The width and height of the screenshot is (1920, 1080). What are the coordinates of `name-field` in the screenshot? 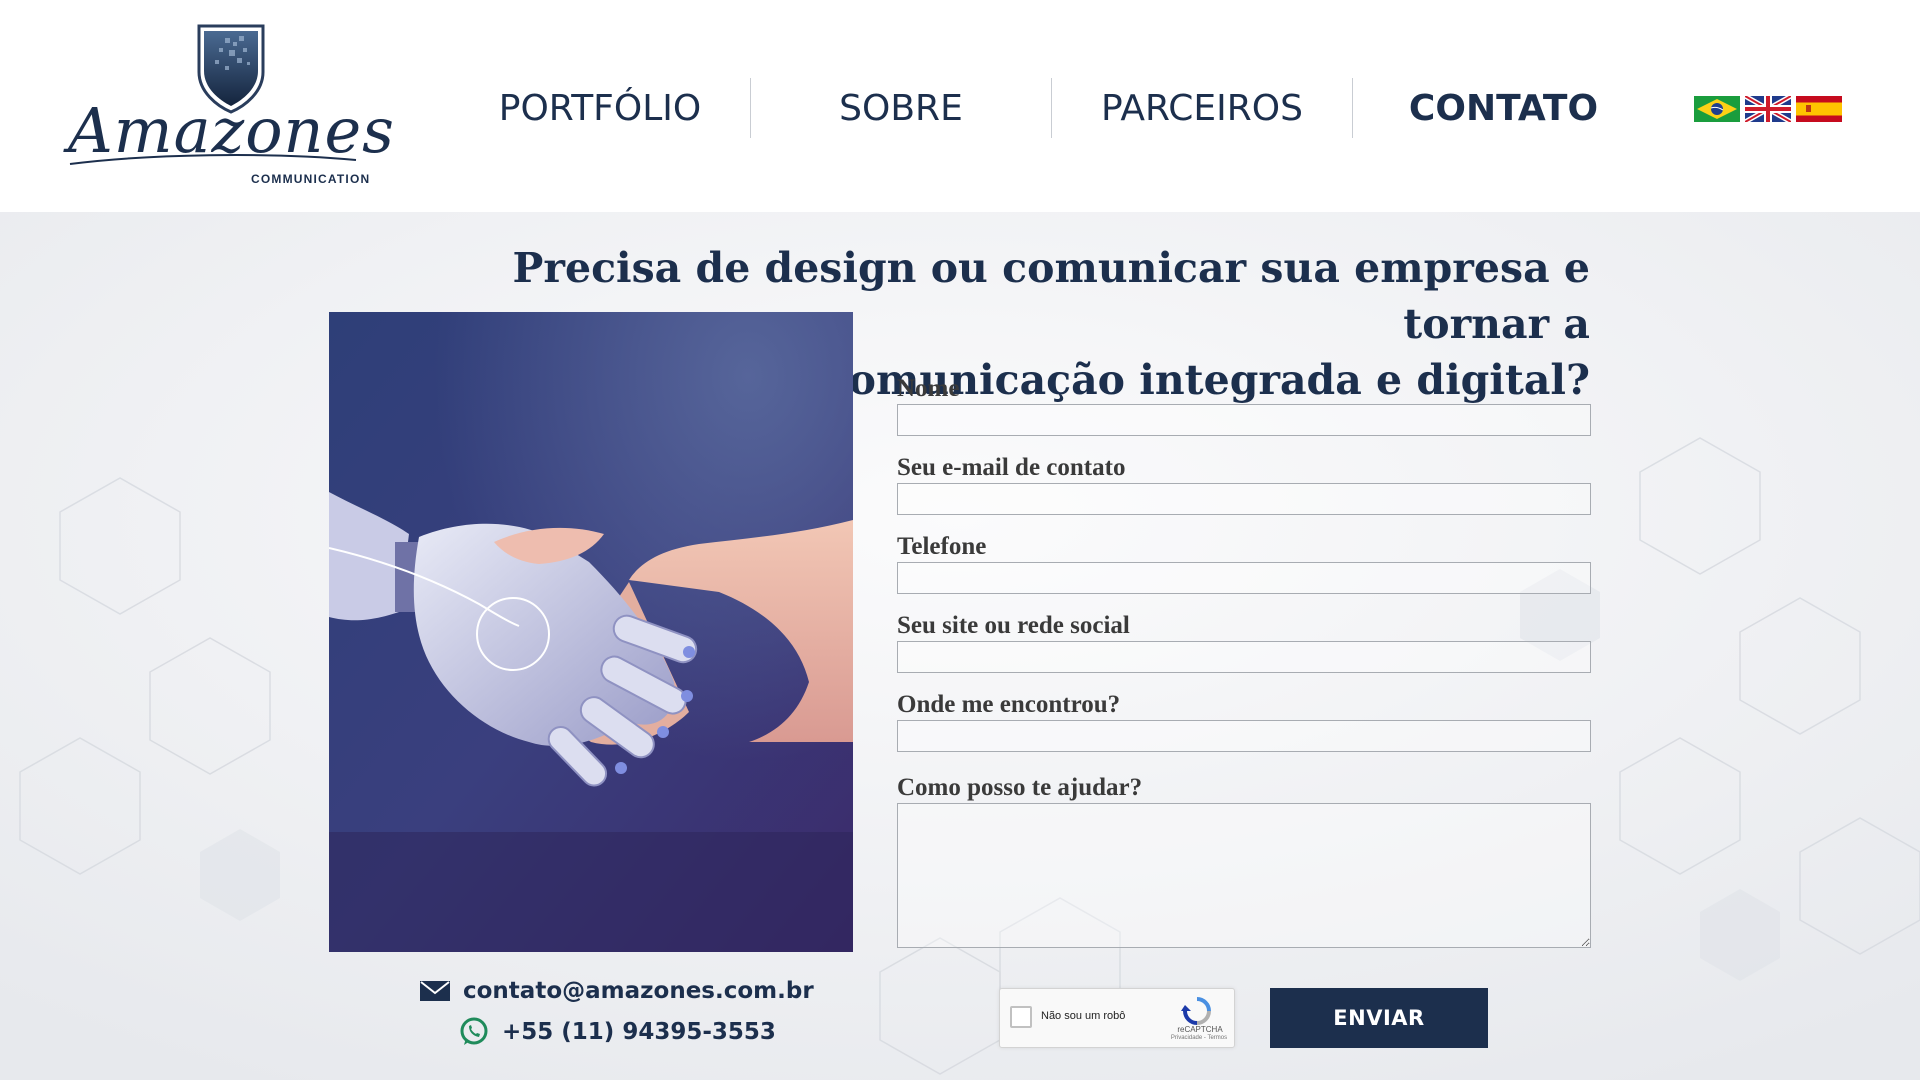 It's located at (1244, 420).